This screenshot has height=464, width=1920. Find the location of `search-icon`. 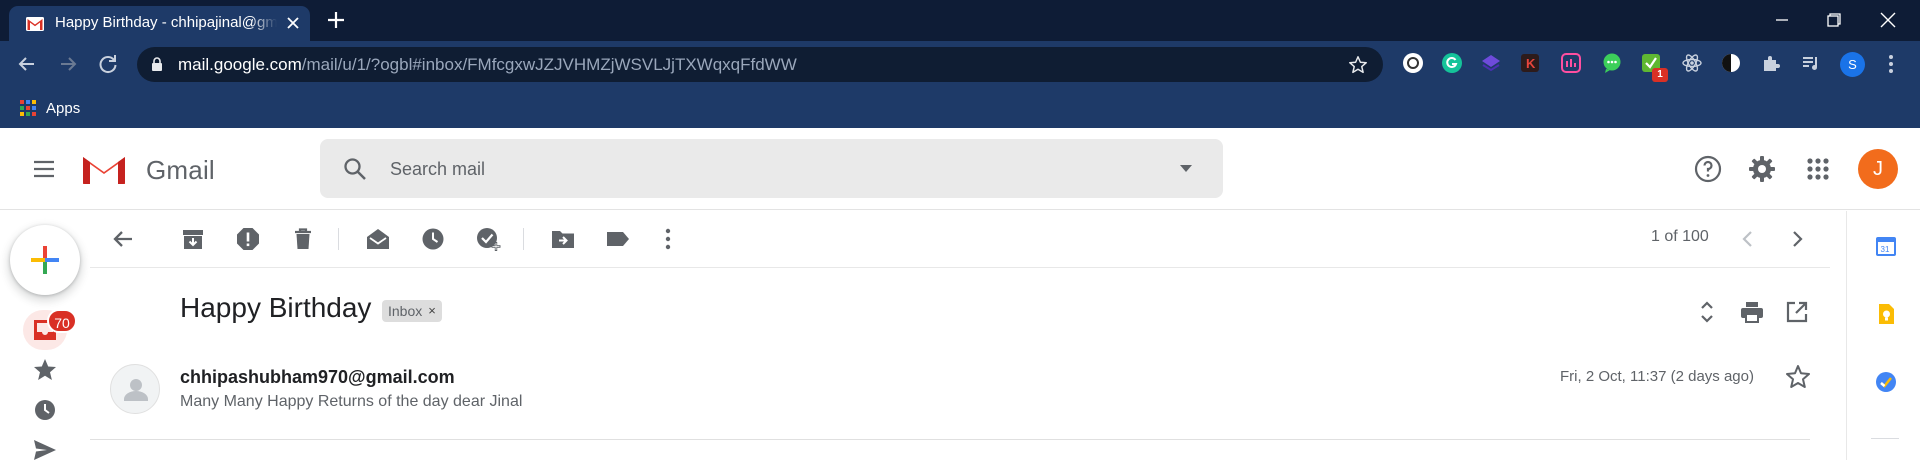

search-icon is located at coordinates (355, 169).